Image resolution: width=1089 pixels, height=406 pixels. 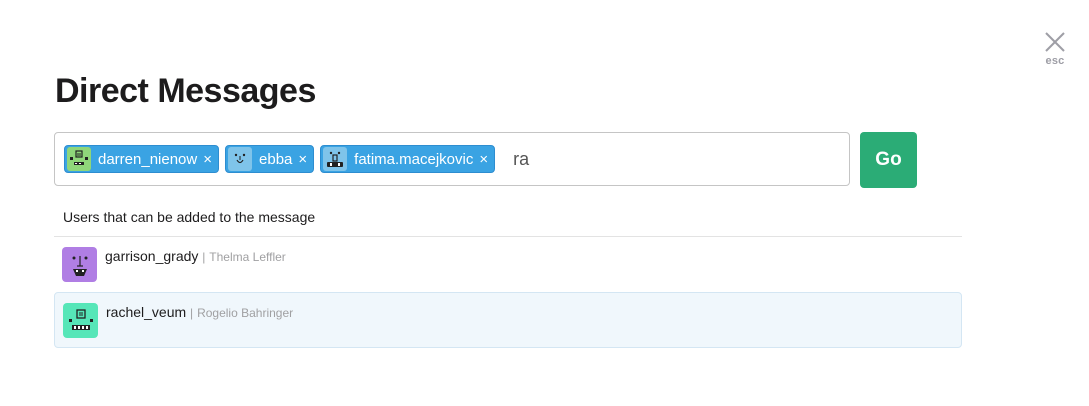 What do you see at coordinates (247, 257) in the screenshot?
I see `real-name: Thelma Leffler` at bounding box center [247, 257].